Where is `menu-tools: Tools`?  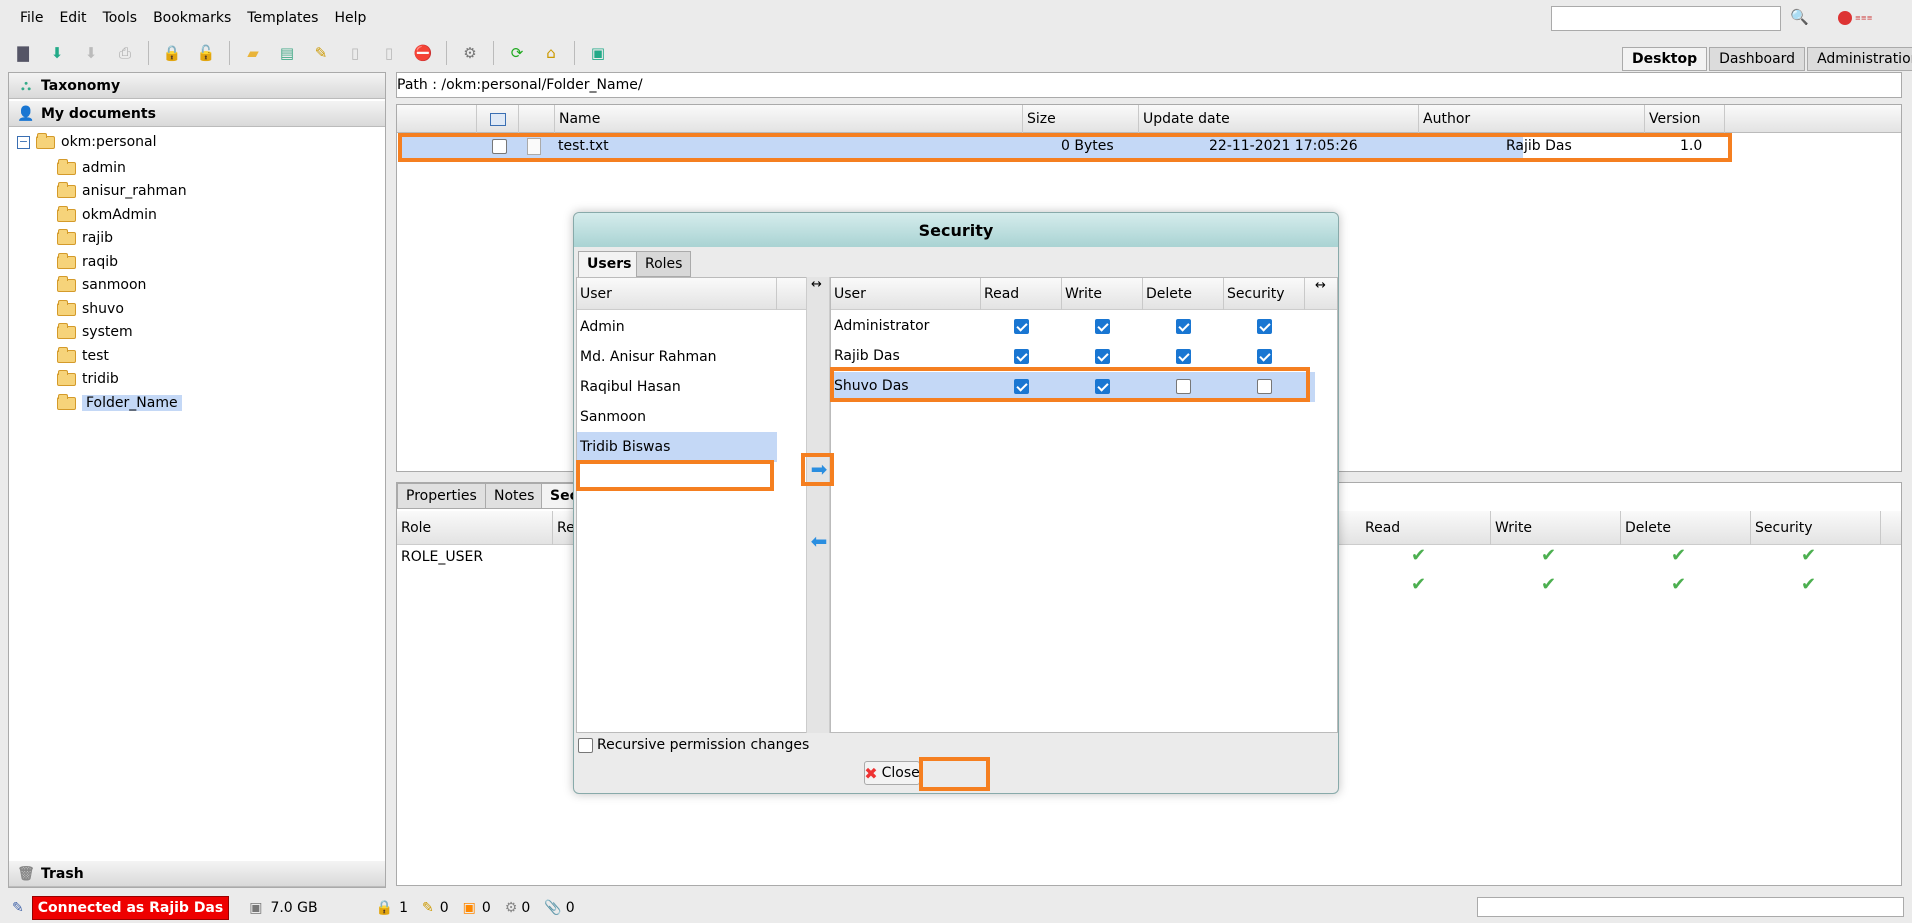 menu-tools: Tools is located at coordinates (120, 18).